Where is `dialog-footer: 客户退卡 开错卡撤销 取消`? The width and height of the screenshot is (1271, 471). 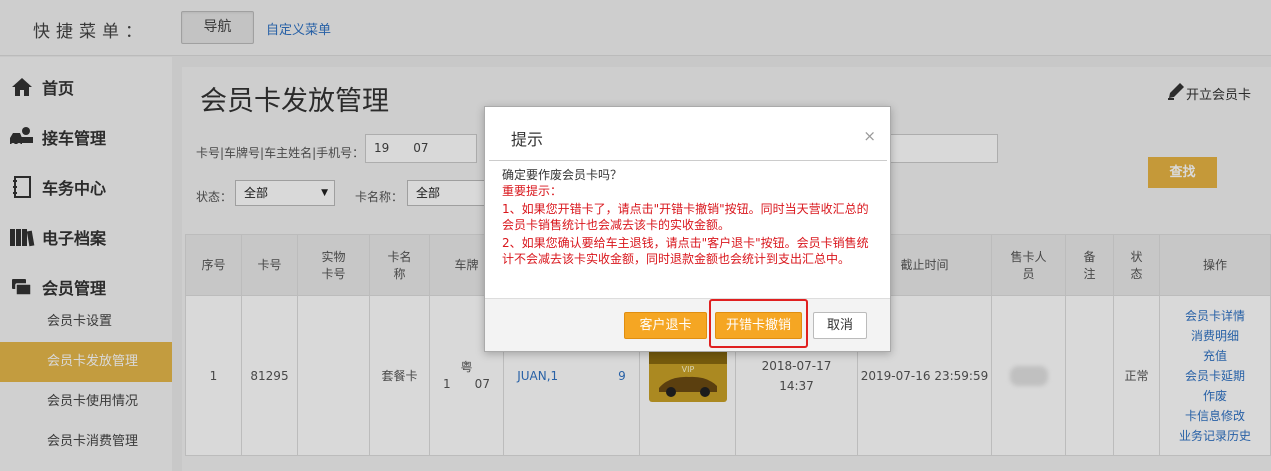
dialog-footer: 客户退卡 开错卡撤销 取消 is located at coordinates (687, 324).